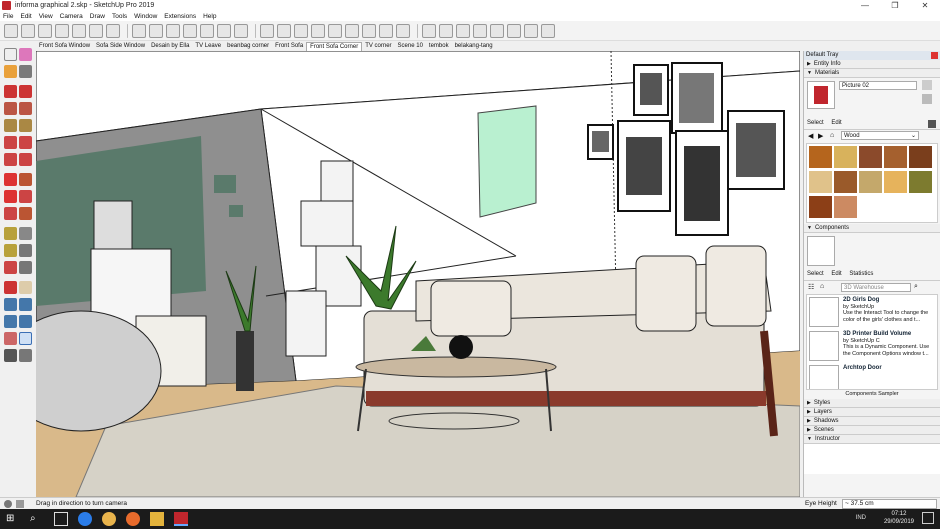 This screenshot has height=529, width=940. What do you see at coordinates (815, 274) in the screenshot?
I see `components-select-tab: Select` at bounding box center [815, 274].